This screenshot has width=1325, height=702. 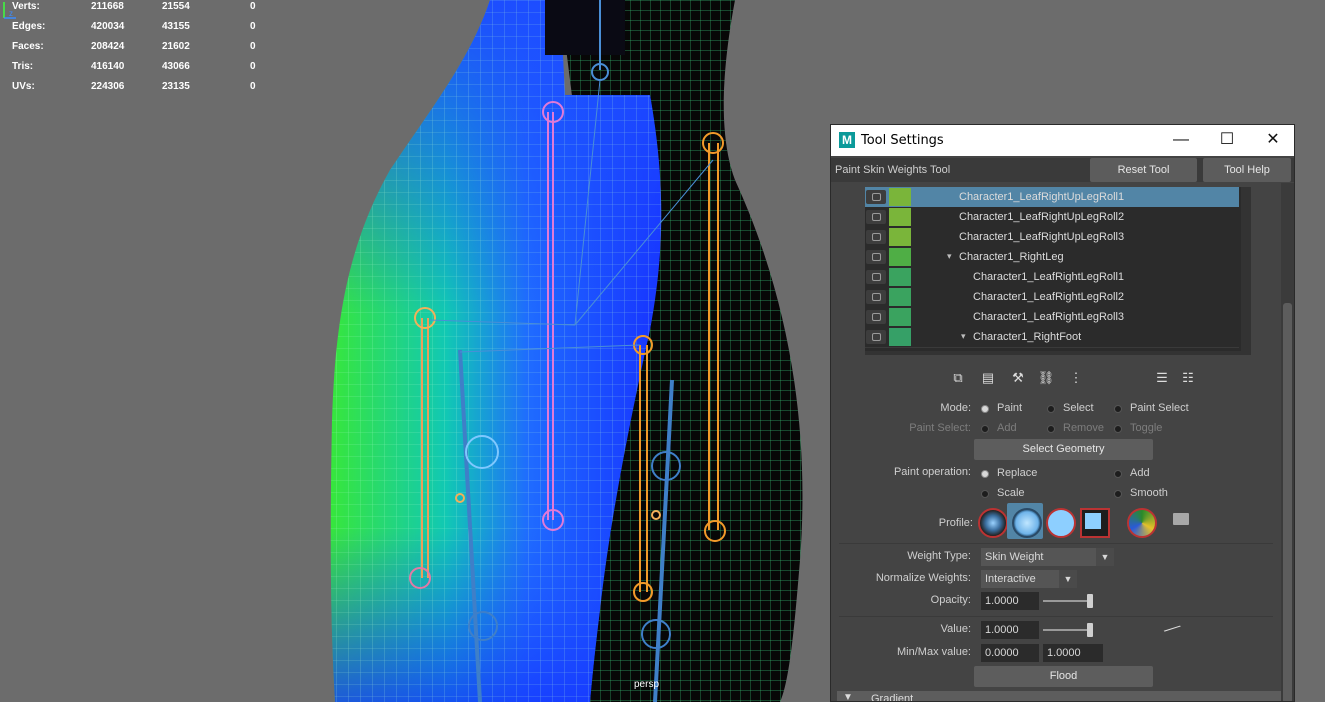 I want to click on value-slider, so click(x=1068, y=630).